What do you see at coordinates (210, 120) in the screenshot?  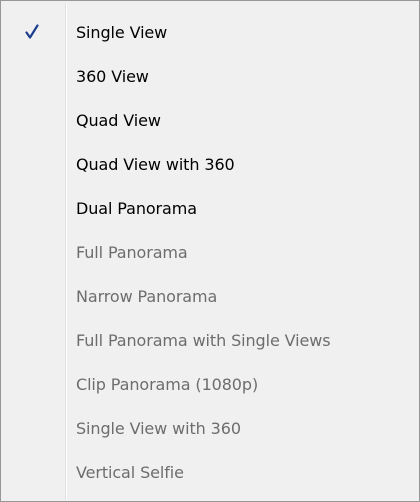 I see `menu-item-quad-view: Quad View` at bounding box center [210, 120].